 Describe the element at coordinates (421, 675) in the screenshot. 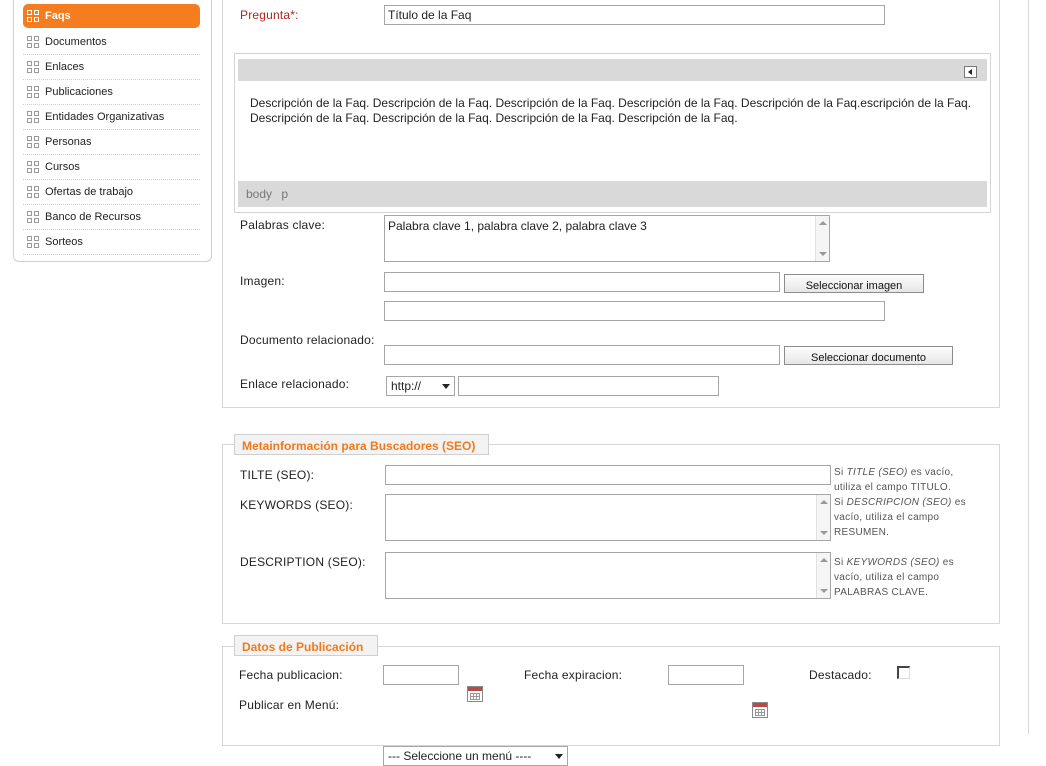

I see `fecha-publicacion-input` at that location.